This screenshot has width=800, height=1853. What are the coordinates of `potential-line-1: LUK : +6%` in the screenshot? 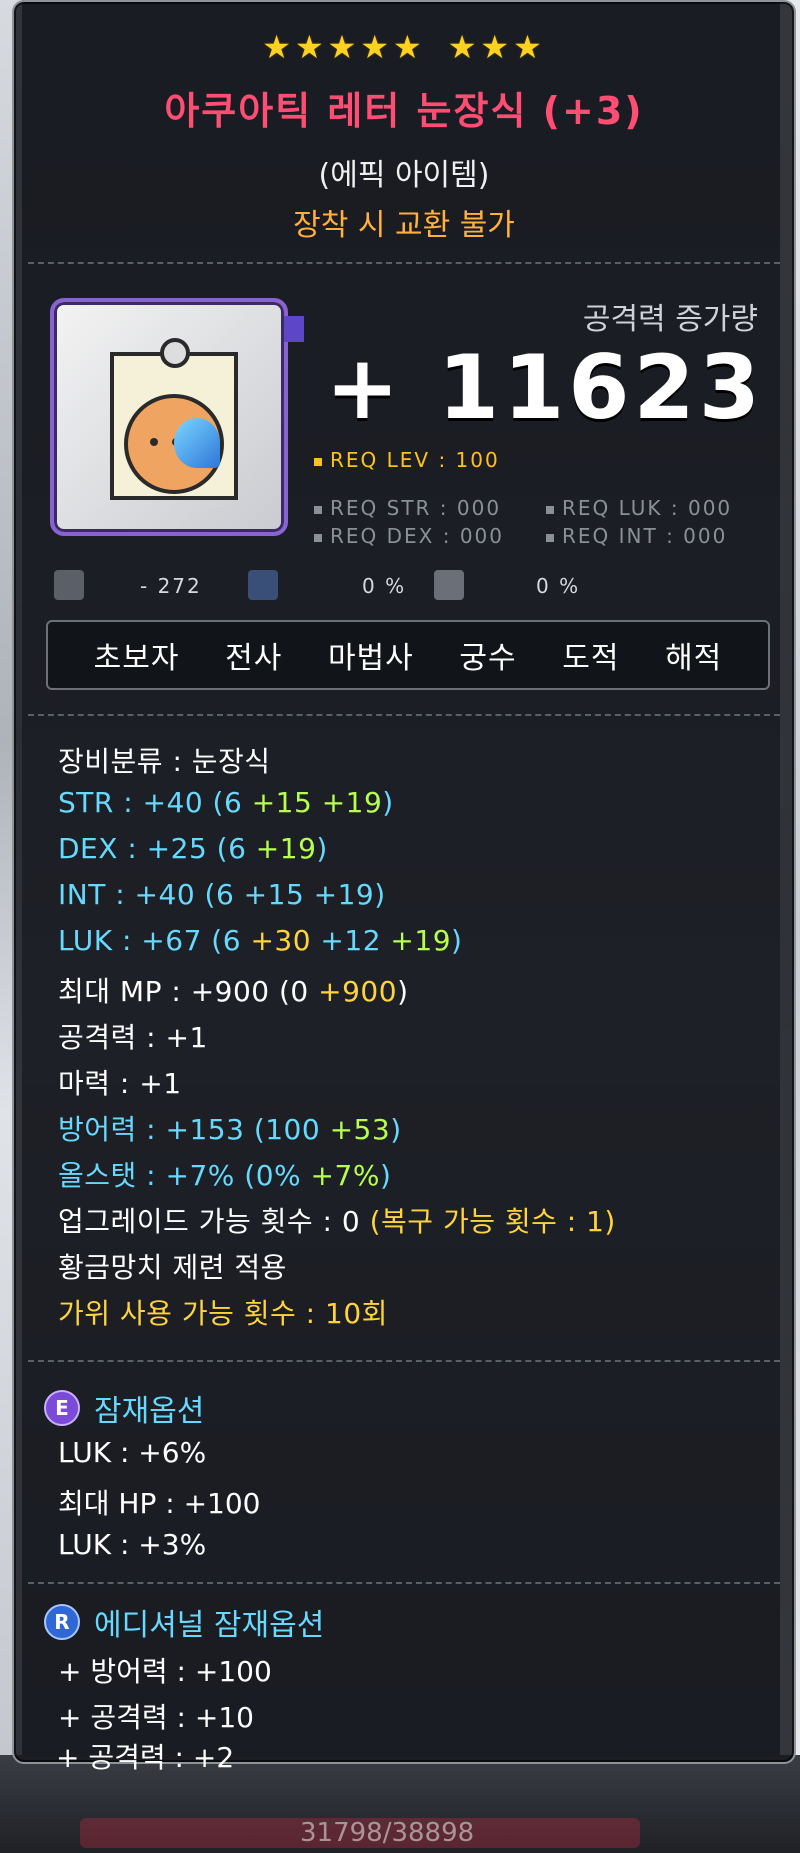 It's located at (132, 1452).